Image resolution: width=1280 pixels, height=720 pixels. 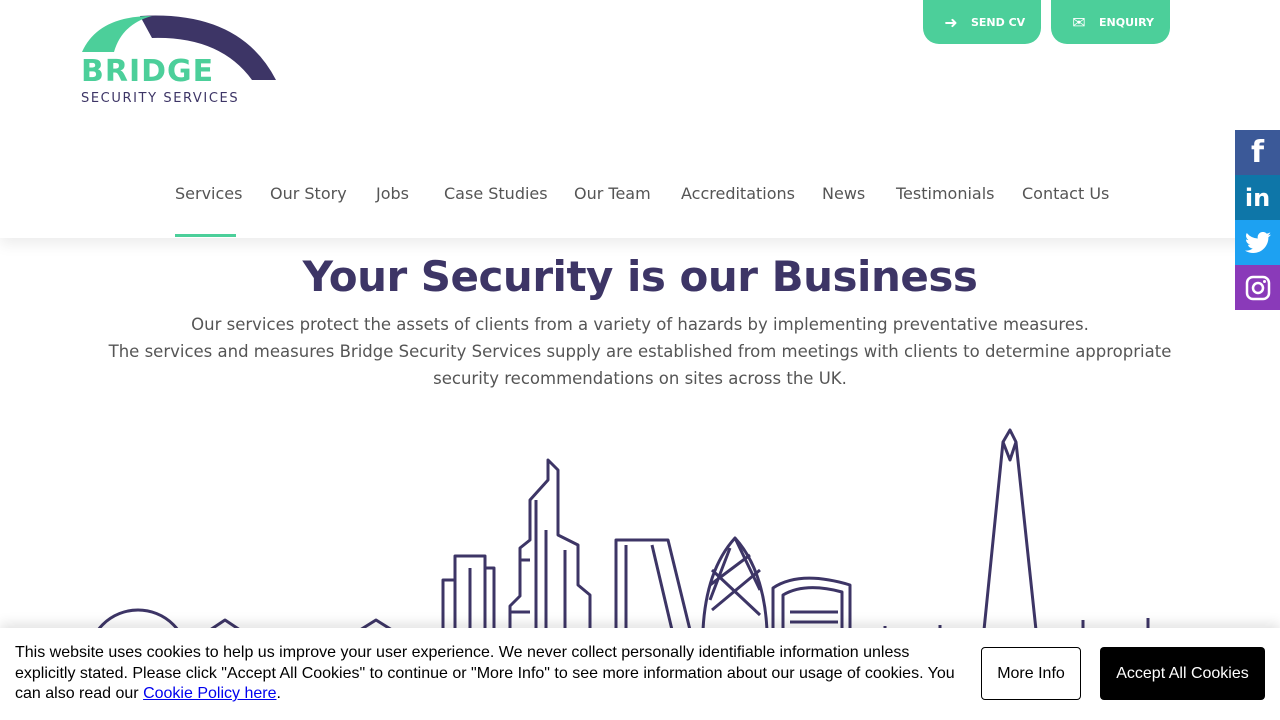 I want to click on nav-item-case-studies: Case Studies, so click(x=496, y=193).